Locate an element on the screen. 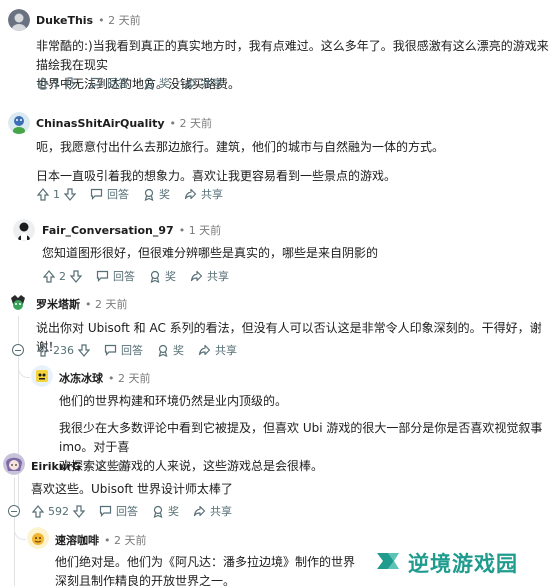 Image resolution: width=550 pixels, height=586 pixels. vote-count: 592 is located at coordinates (58, 511).